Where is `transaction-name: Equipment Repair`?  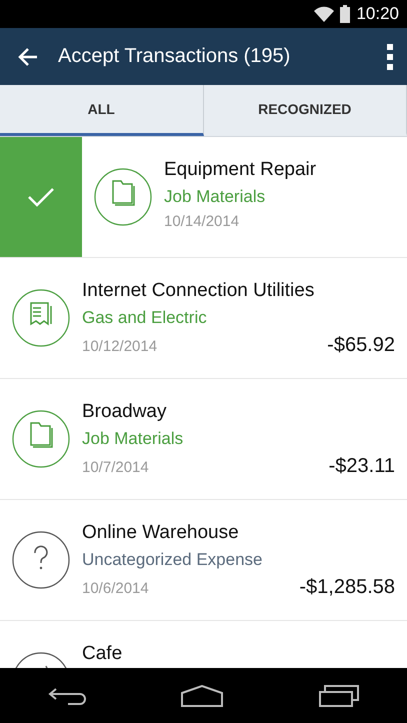 transaction-name: Equipment Repair is located at coordinates (241, 170).